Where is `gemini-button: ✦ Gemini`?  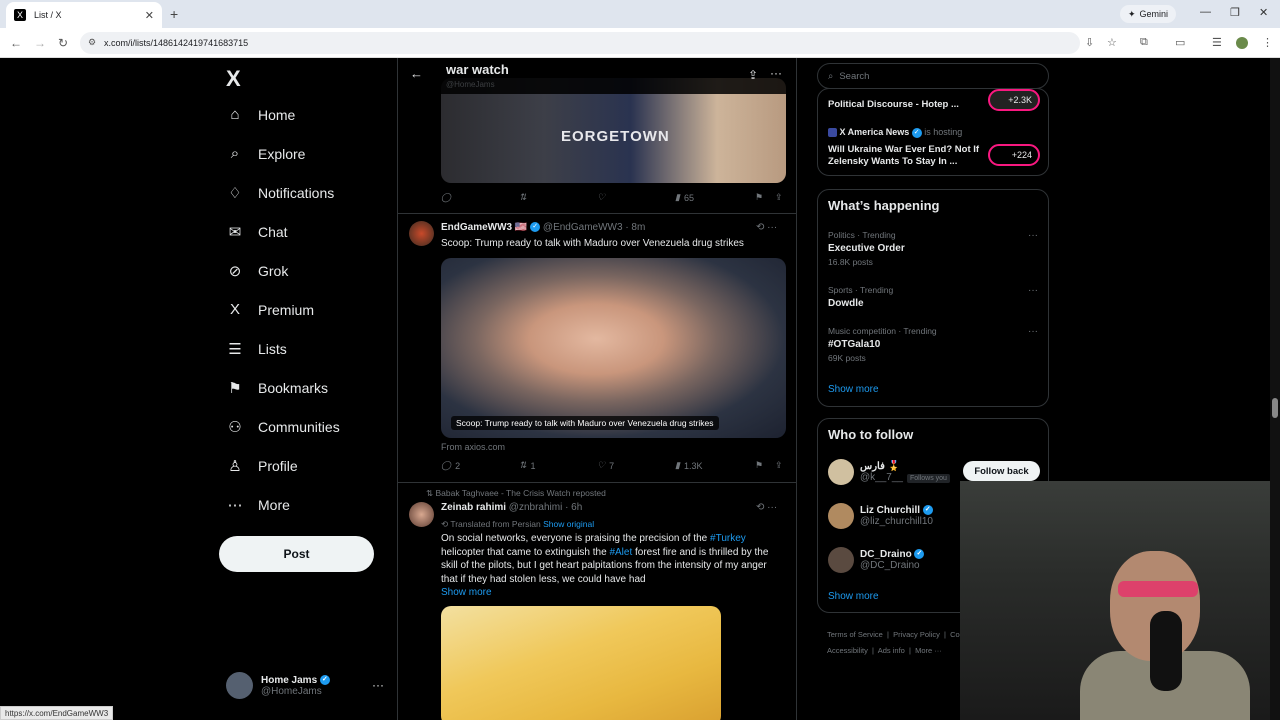
gemini-button: ✦ Gemini is located at coordinates (1148, 14).